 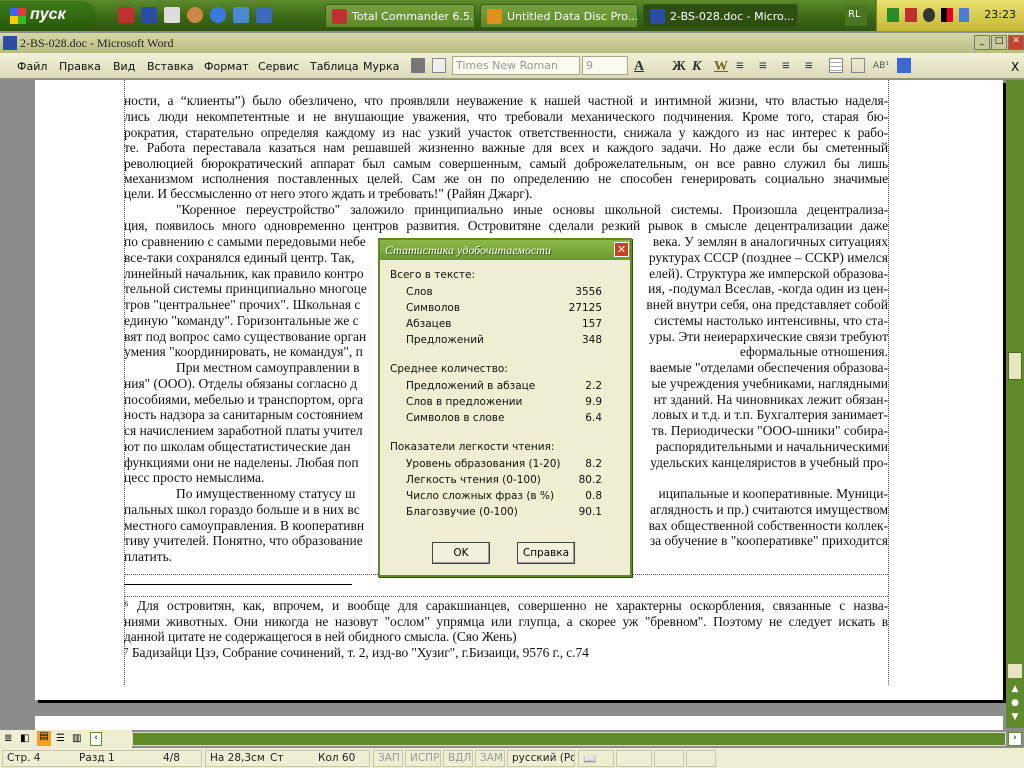 I want to click on status-track: ИСПР, so click(x=423, y=758).